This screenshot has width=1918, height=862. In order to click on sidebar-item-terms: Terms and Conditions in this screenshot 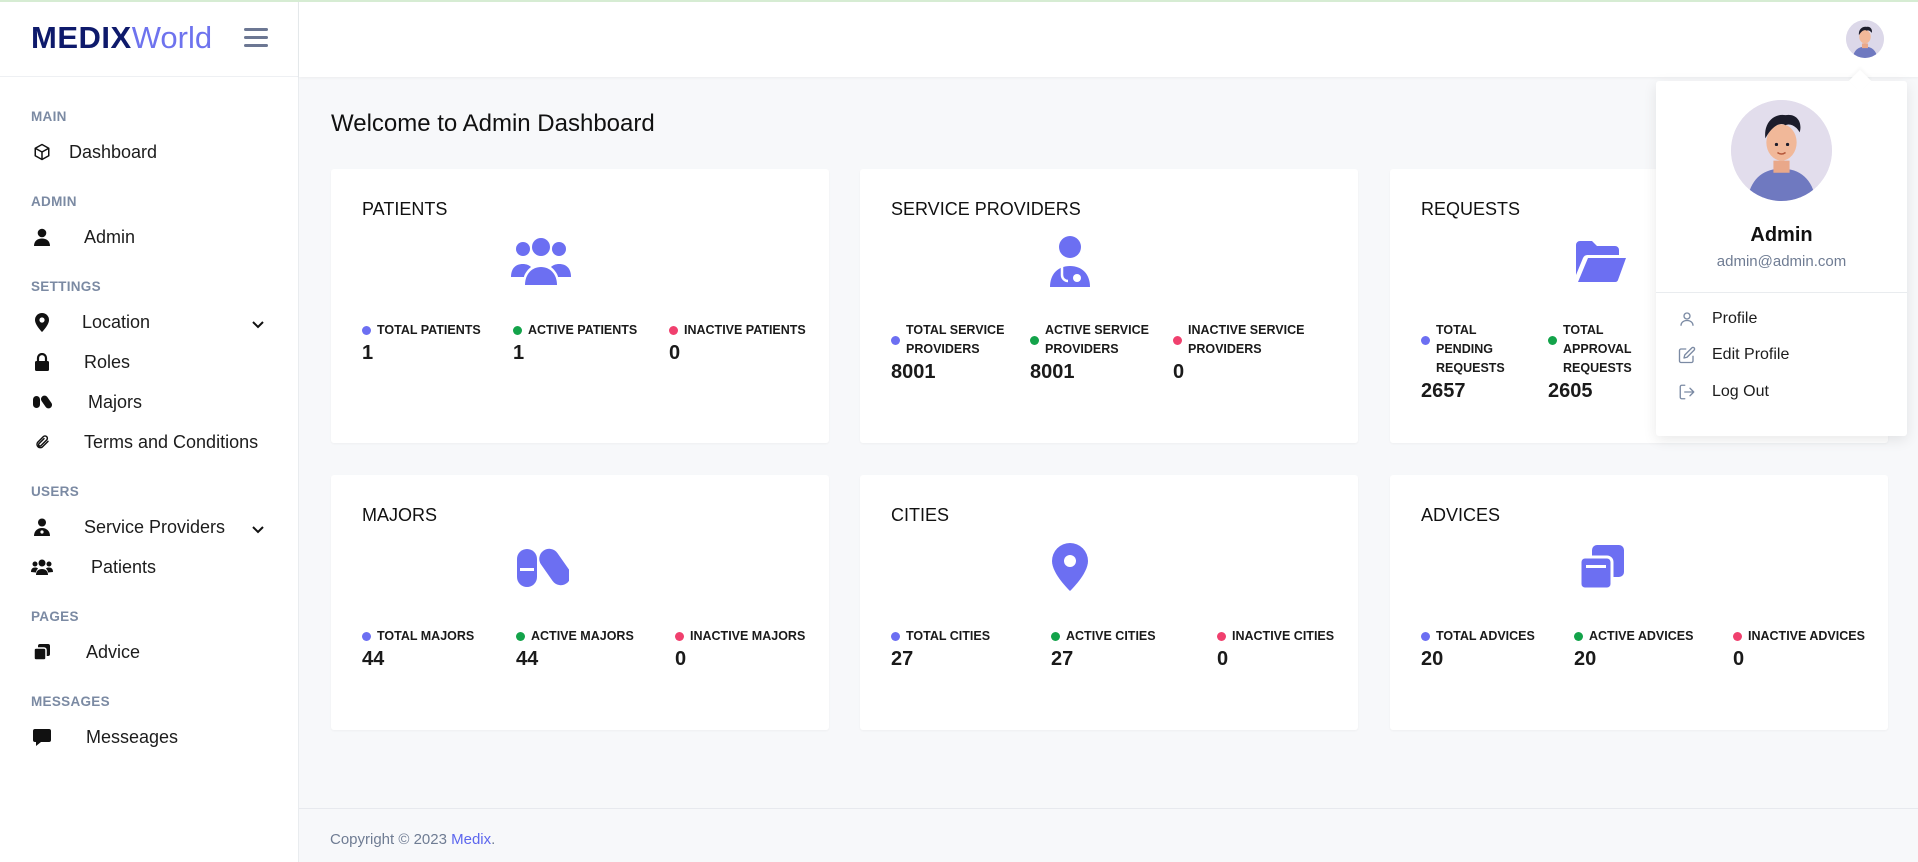, I will do `click(149, 442)`.